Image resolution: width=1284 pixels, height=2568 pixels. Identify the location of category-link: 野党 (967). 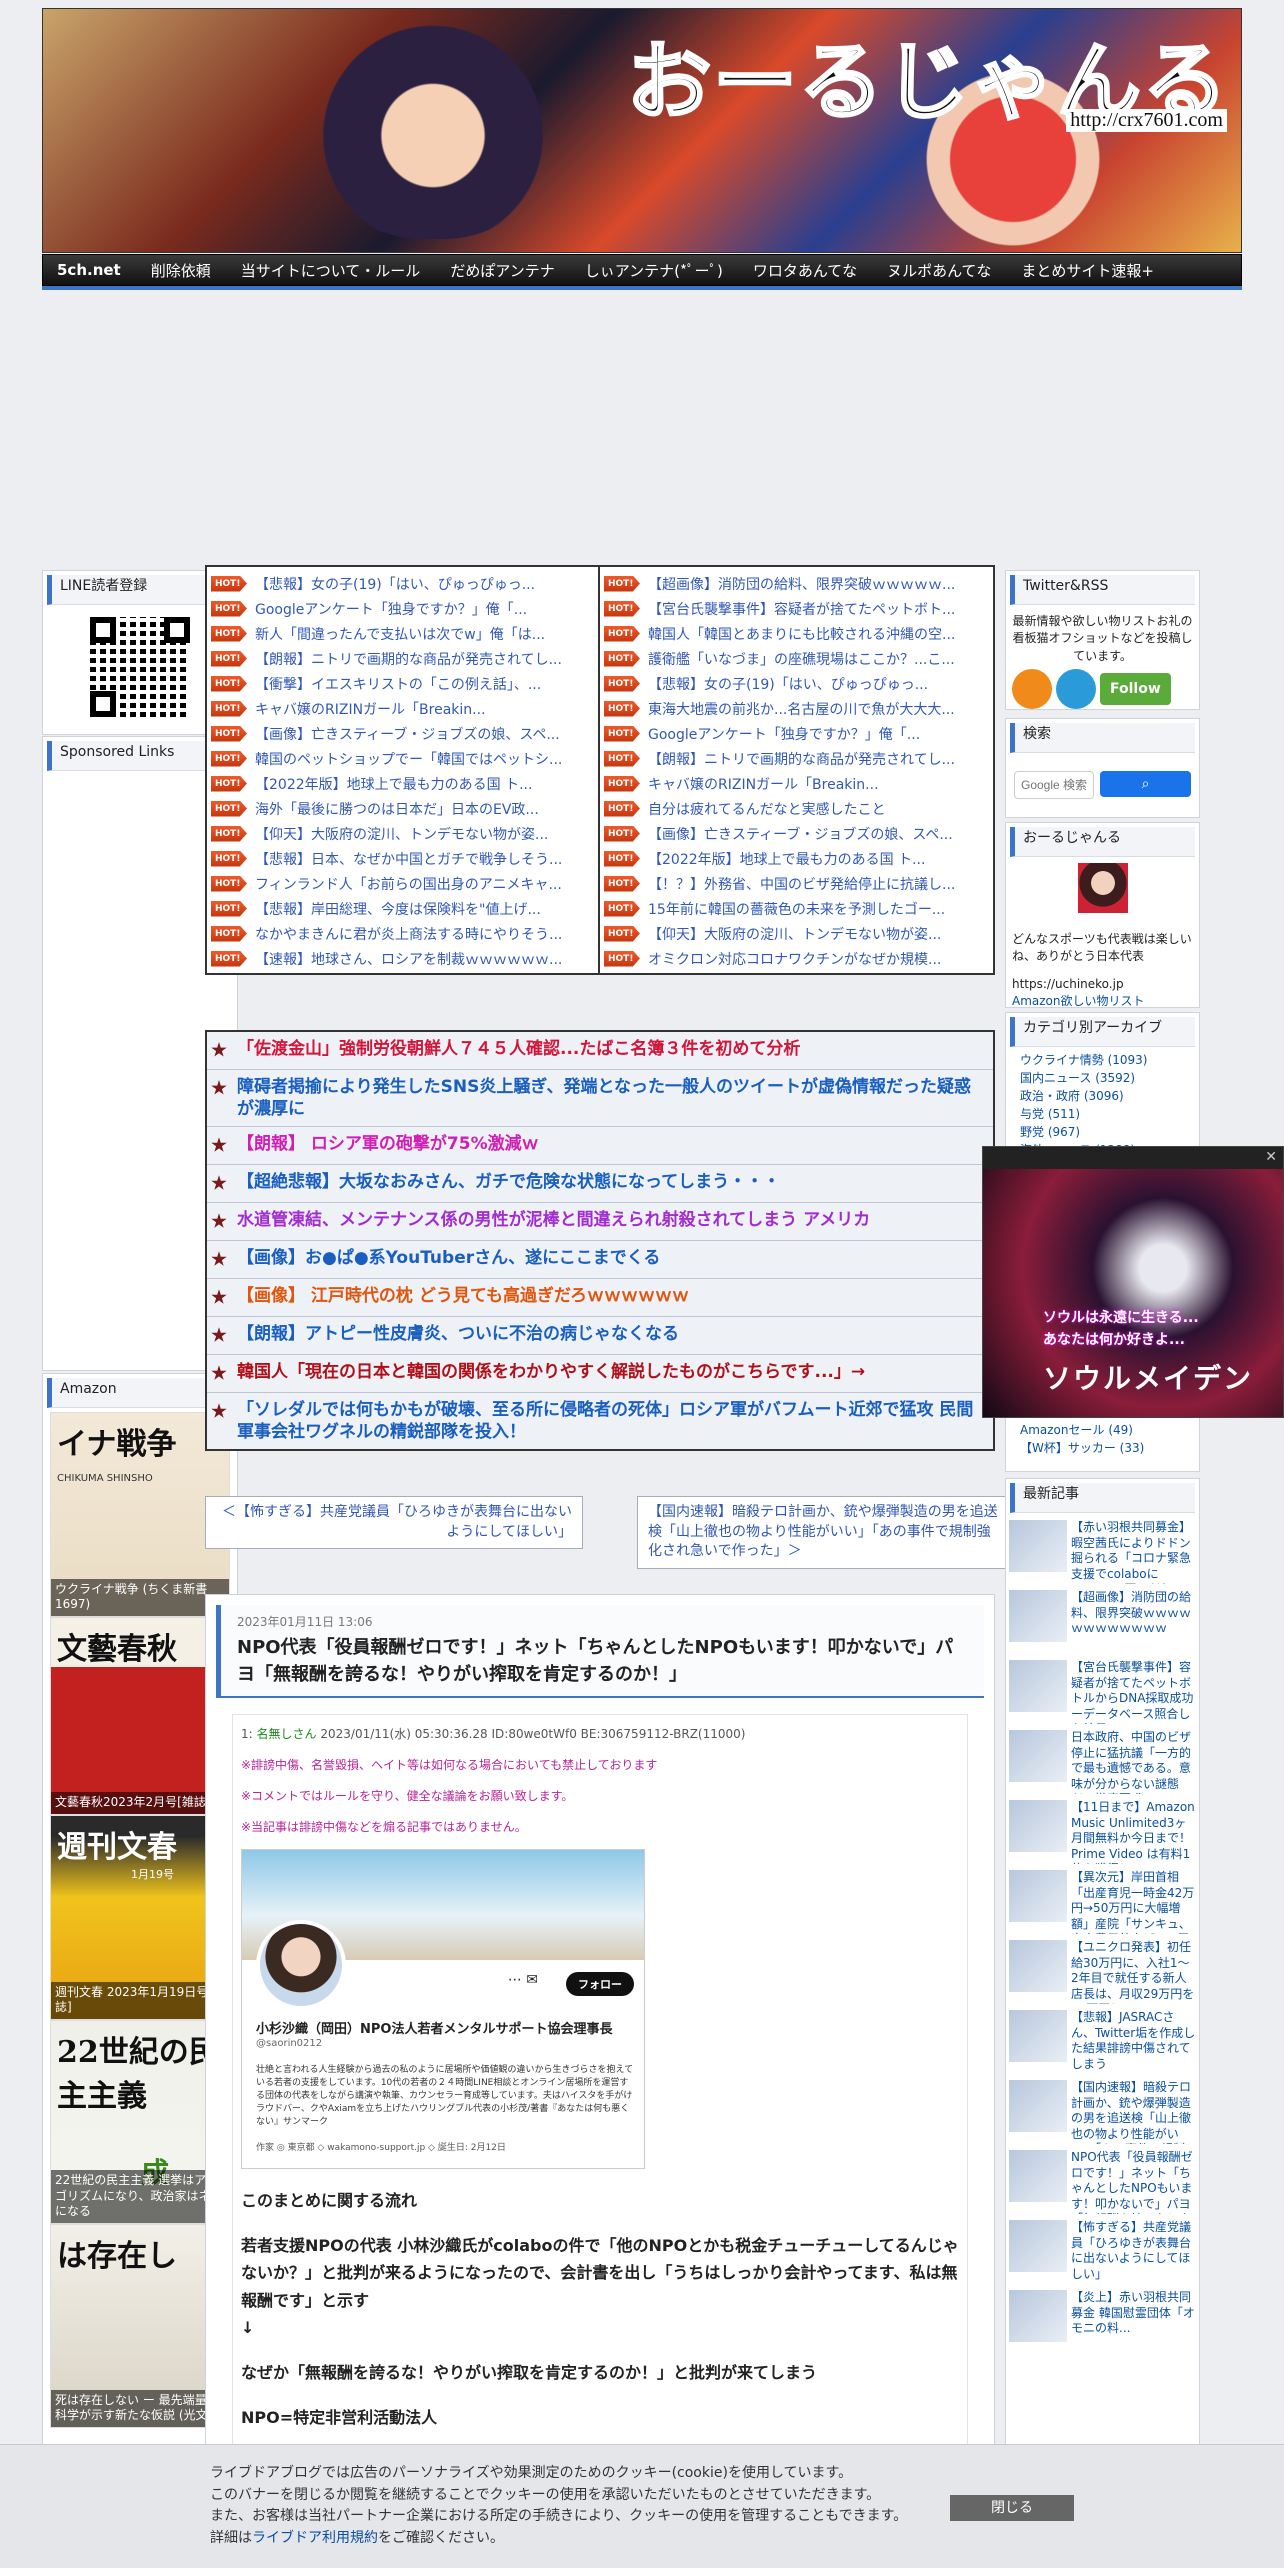
(1102, 1132).